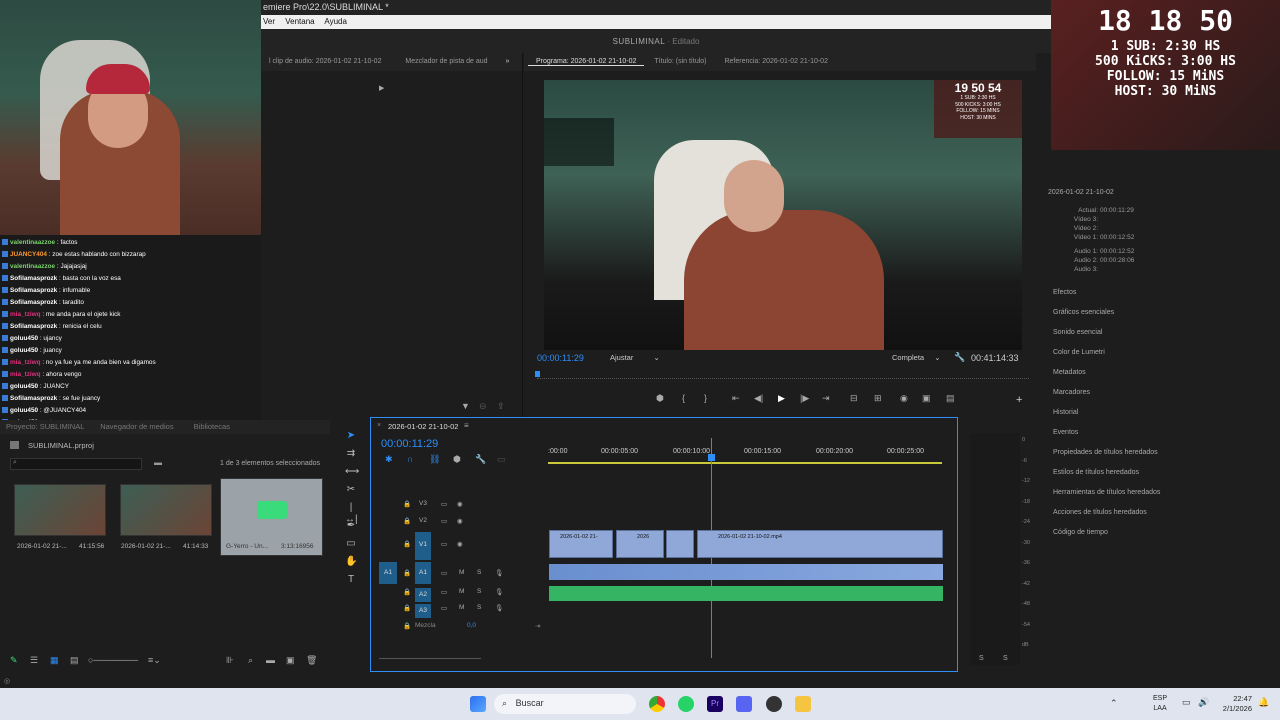 This screenshot has width=1280, height=720. I want to click on wifi-icon: ▭, so click(1186, 702).